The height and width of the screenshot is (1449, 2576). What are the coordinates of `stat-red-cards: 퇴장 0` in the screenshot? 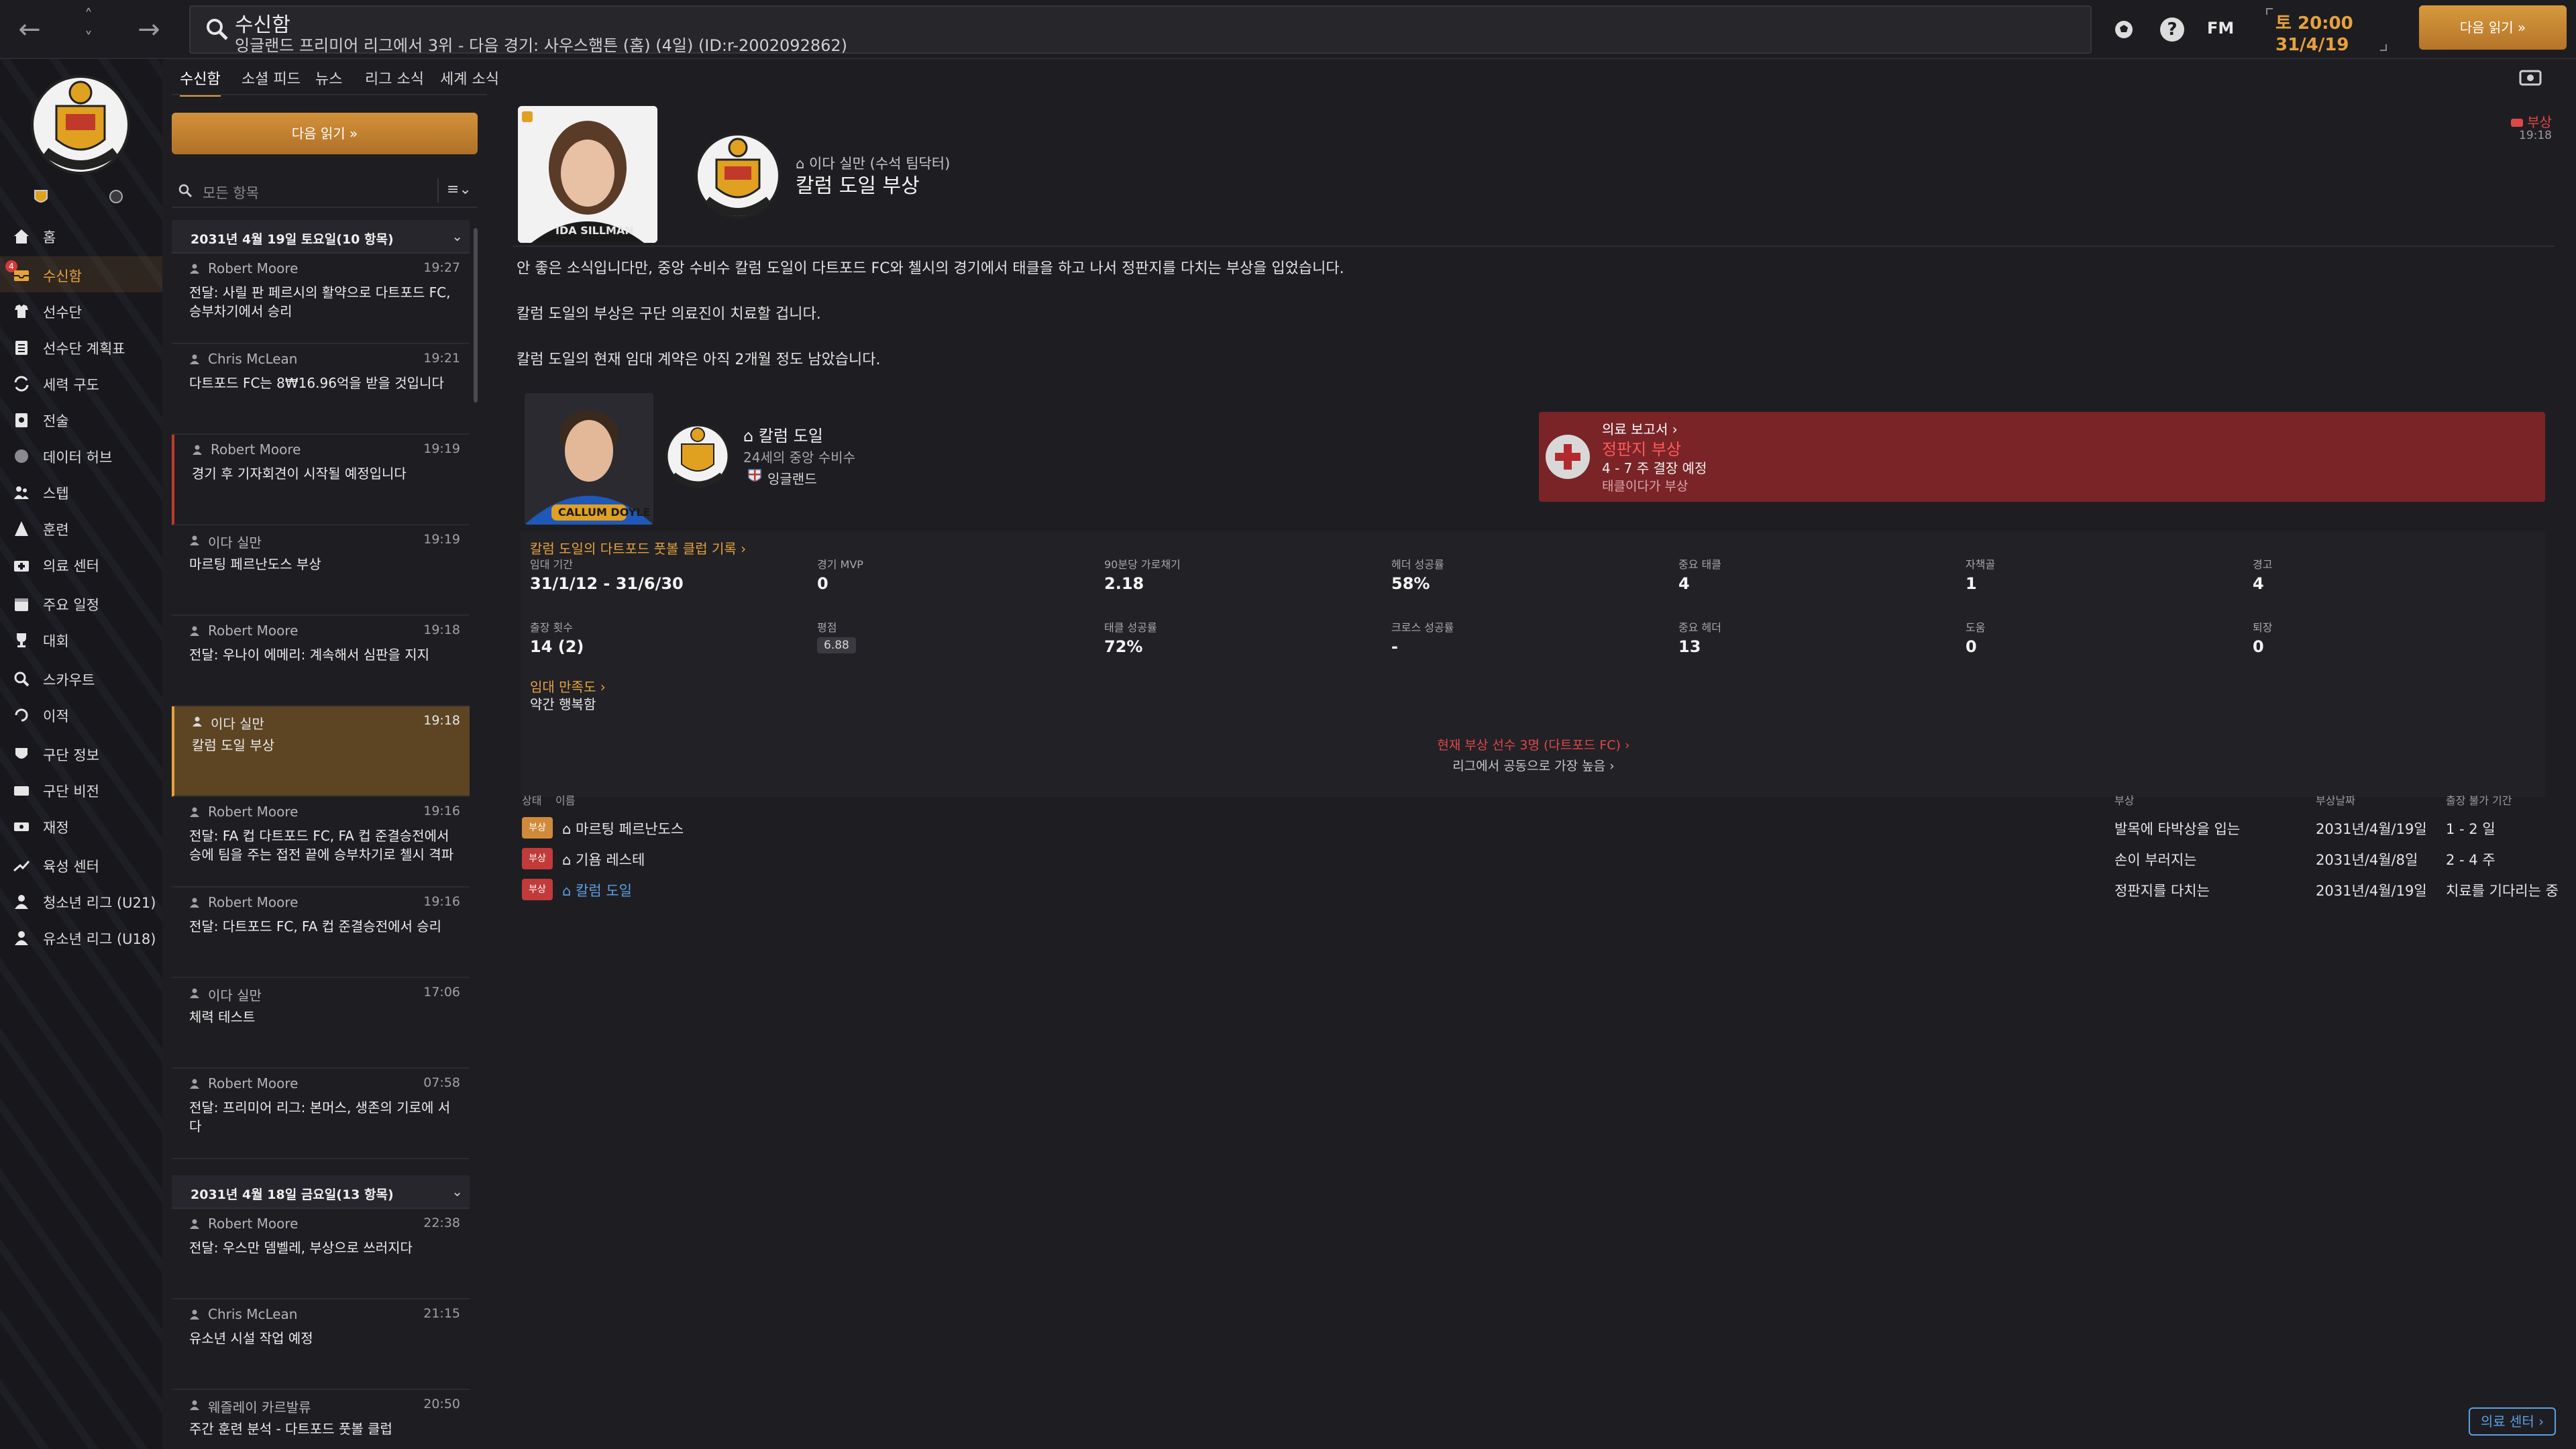 It's located at (2263, 638).